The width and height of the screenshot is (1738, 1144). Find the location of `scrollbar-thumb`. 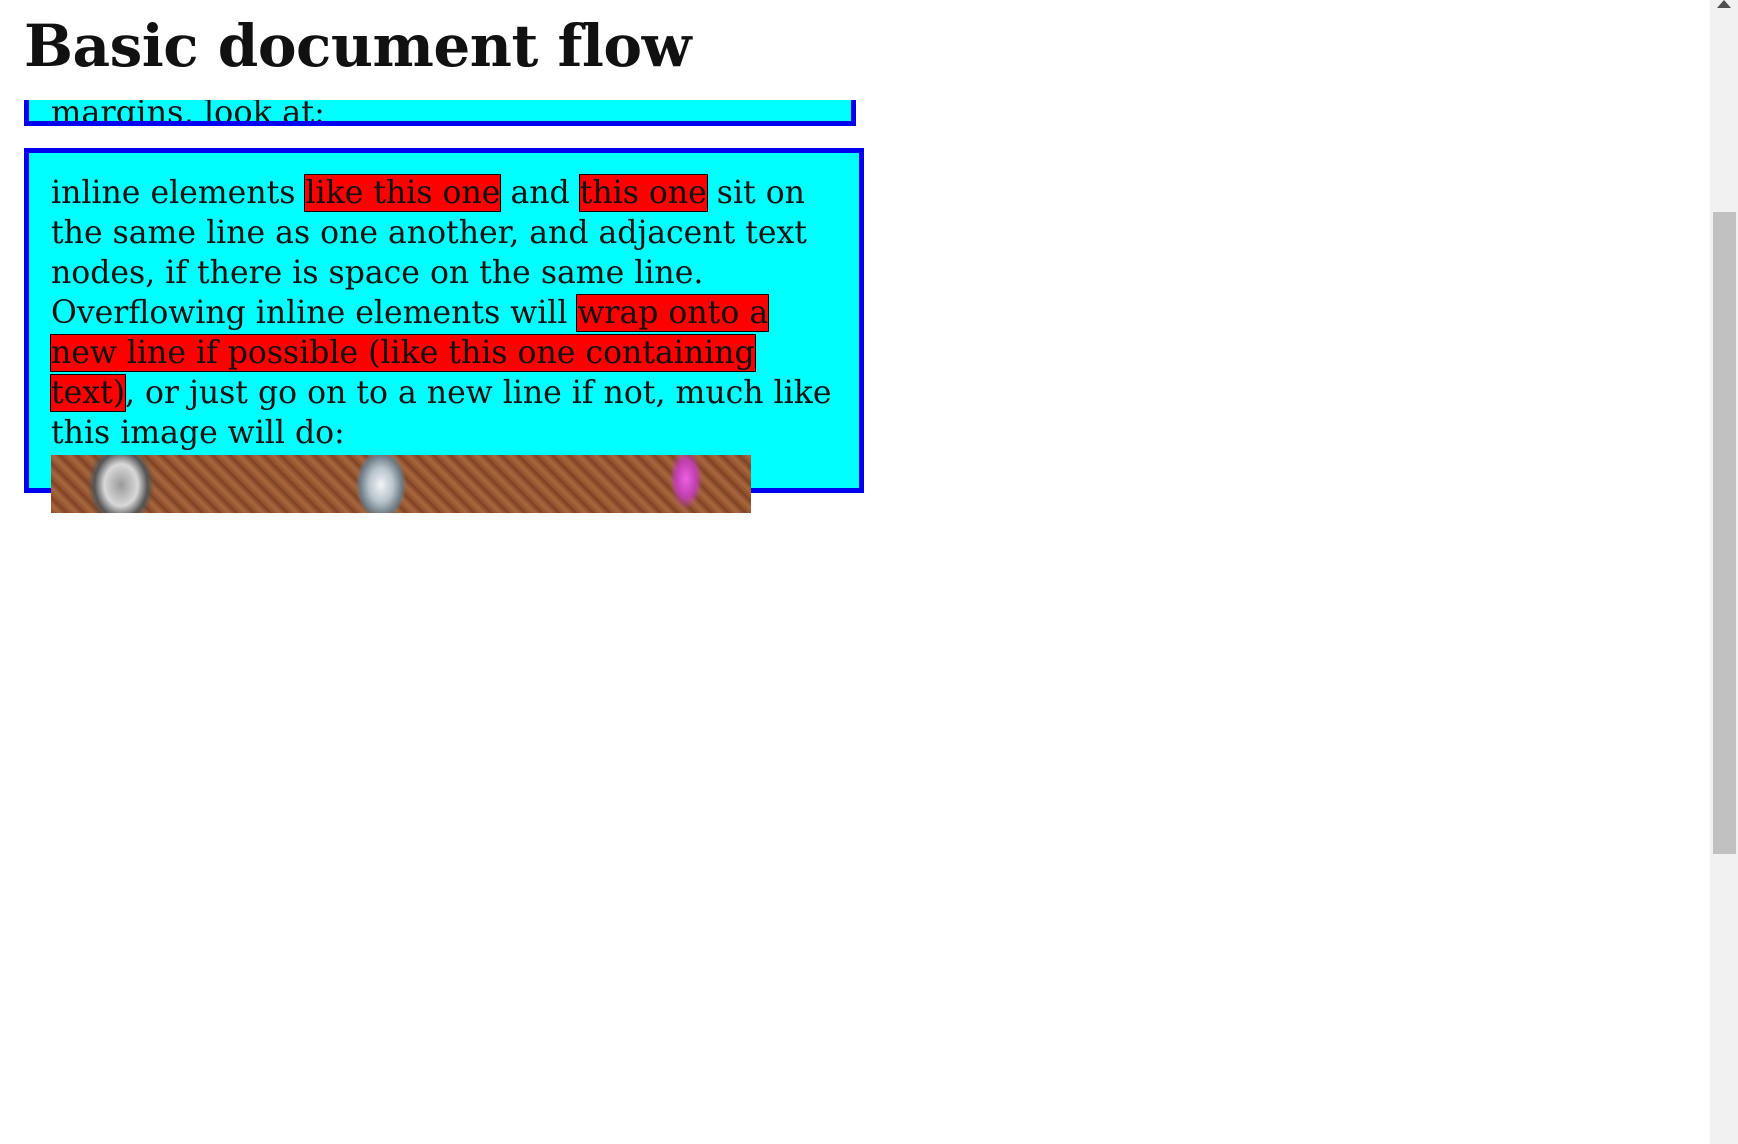

scrollbar-thumb is located at coordinates (1724, 533).